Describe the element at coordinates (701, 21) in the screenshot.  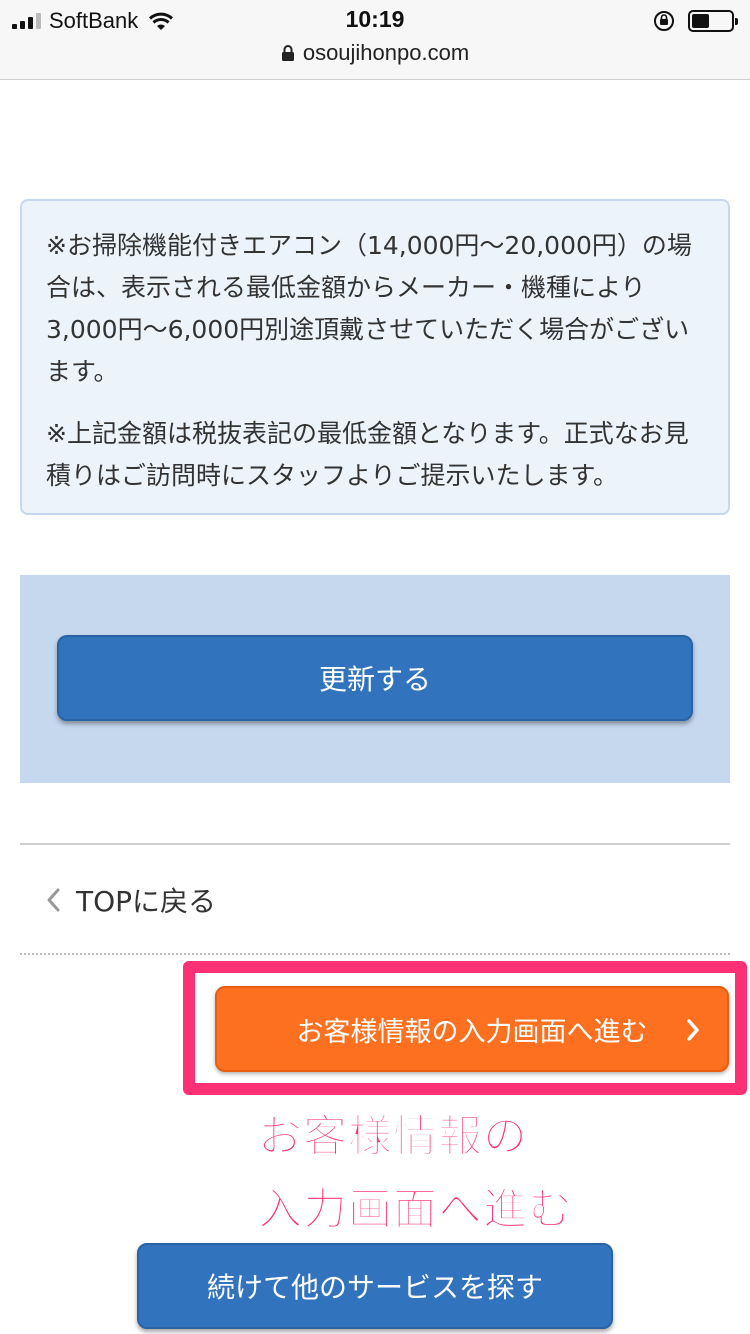
I see `battery-level-fill` at that location.